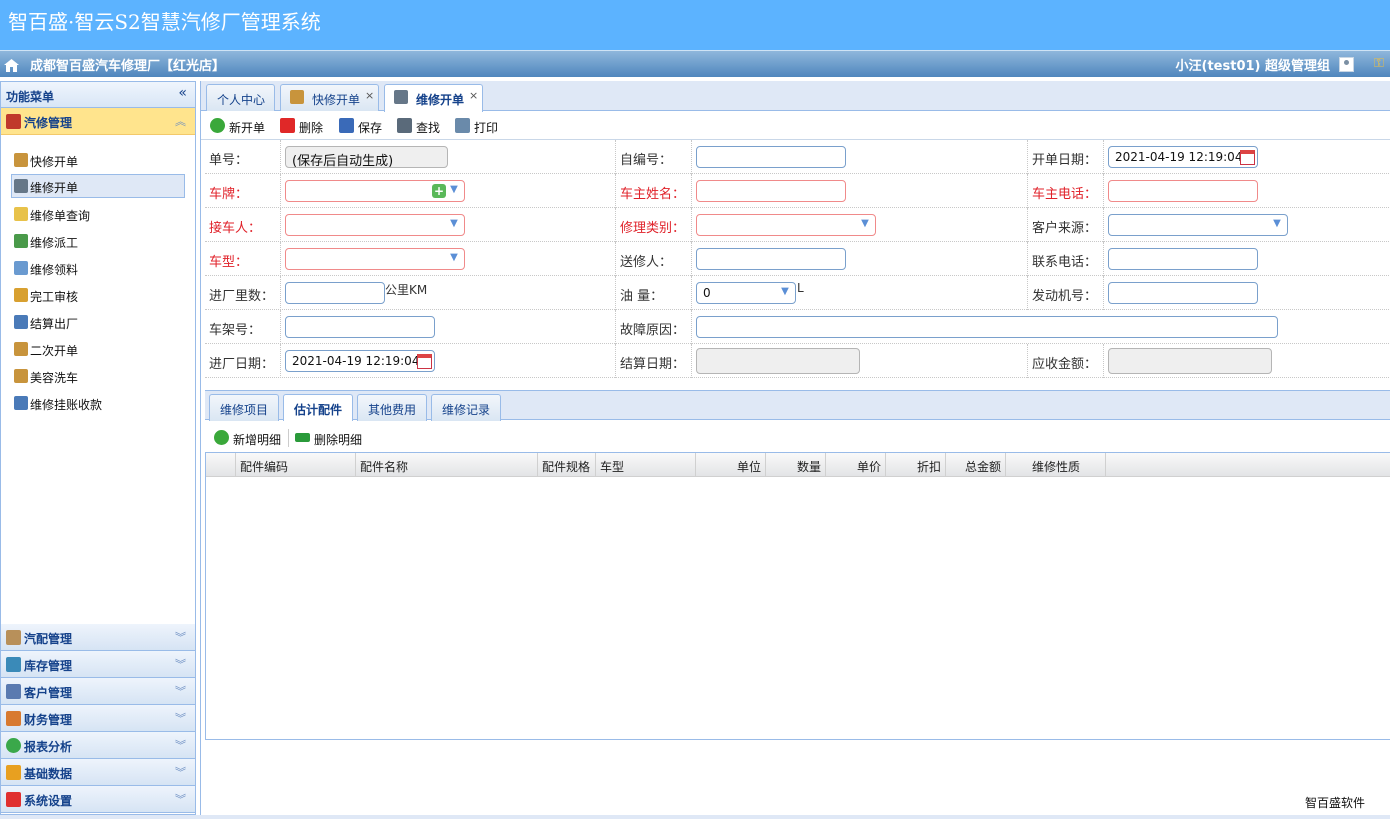  I want to click on key-icon: ⚿, so click(1381, 64).